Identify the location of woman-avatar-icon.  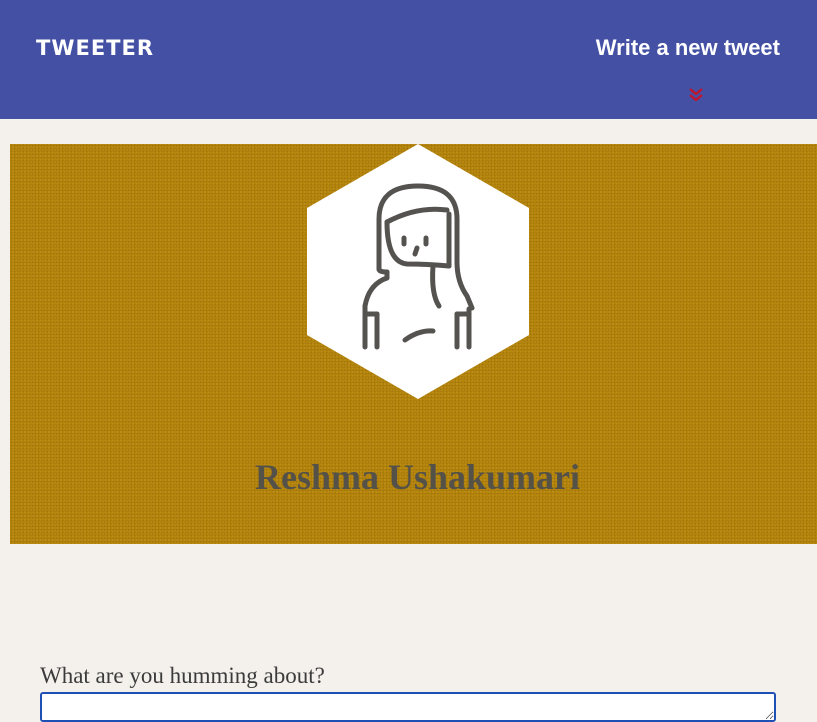
(418, 271).